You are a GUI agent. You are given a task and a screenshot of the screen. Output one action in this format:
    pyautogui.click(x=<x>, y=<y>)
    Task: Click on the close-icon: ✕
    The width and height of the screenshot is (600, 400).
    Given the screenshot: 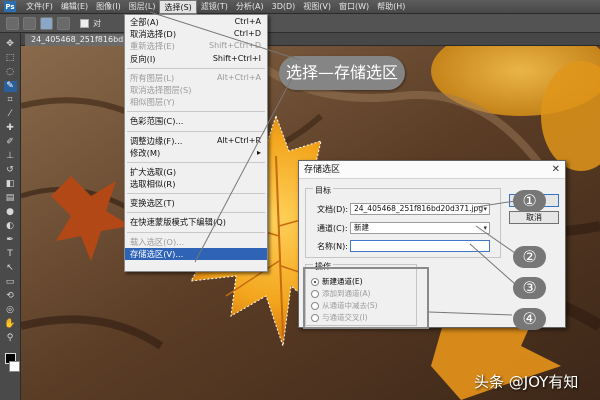 What is the action you would take?
    pyautogui.click(x=556, y=170)
    